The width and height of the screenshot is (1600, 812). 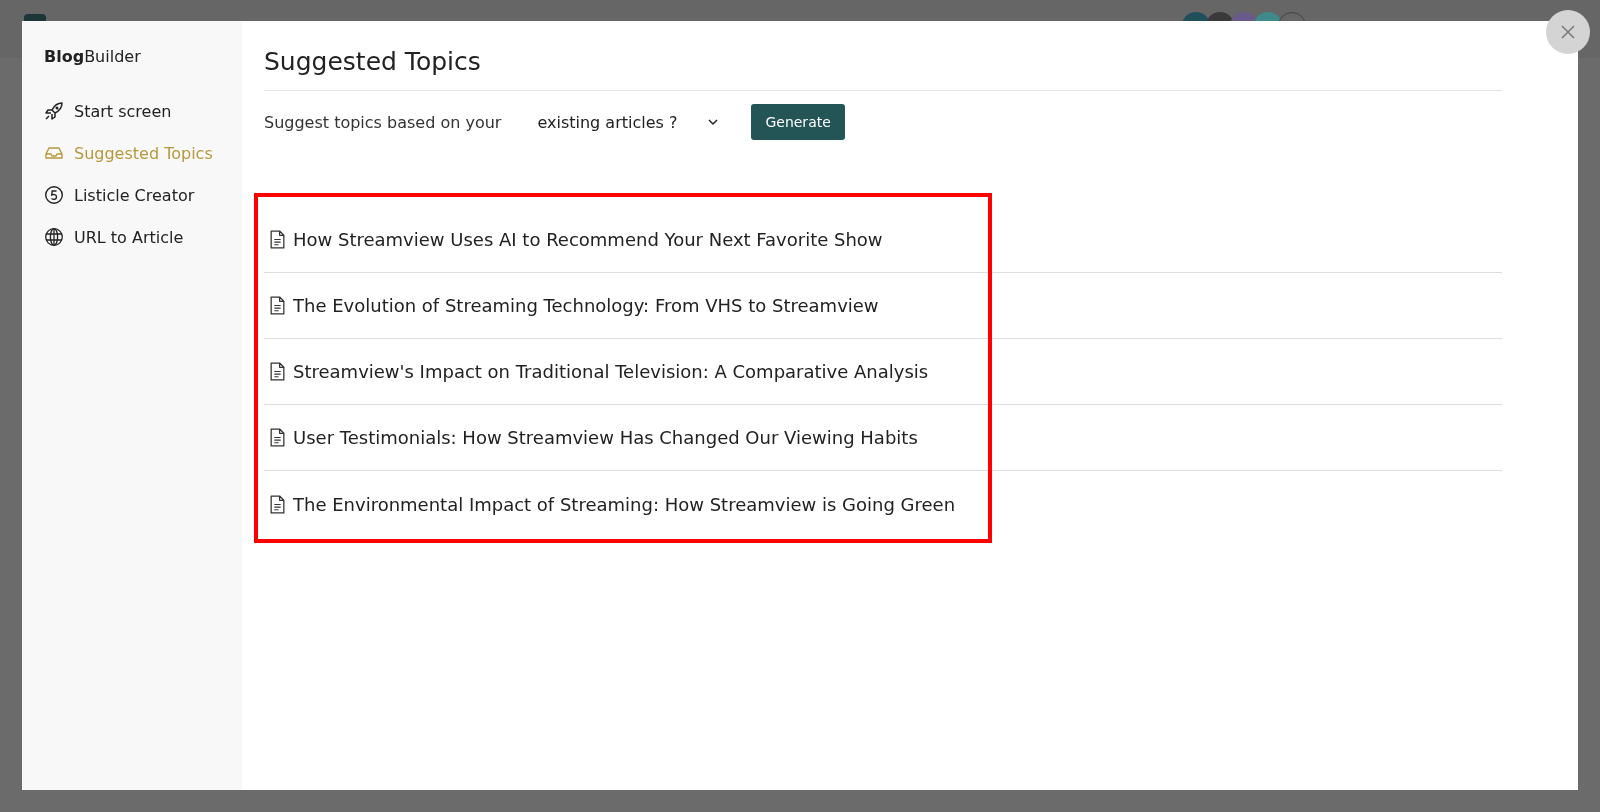 What do you see at coordinates (114, 237) in the screenshot?
I see `sidebar-item: URL to Article` at bounding box center [114, 237].